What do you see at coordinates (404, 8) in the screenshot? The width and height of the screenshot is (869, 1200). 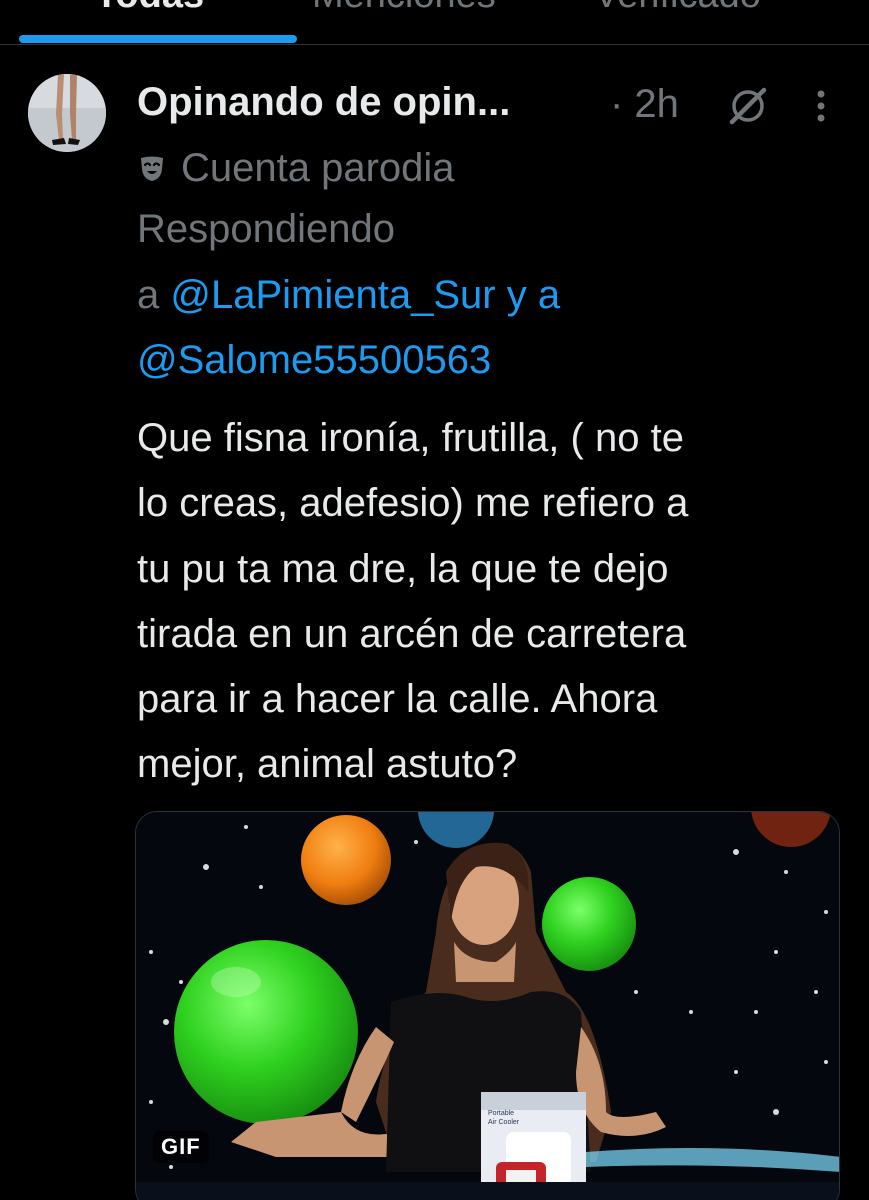 I see `tab-mentions: Menciones` at bounding box center [404, 8].